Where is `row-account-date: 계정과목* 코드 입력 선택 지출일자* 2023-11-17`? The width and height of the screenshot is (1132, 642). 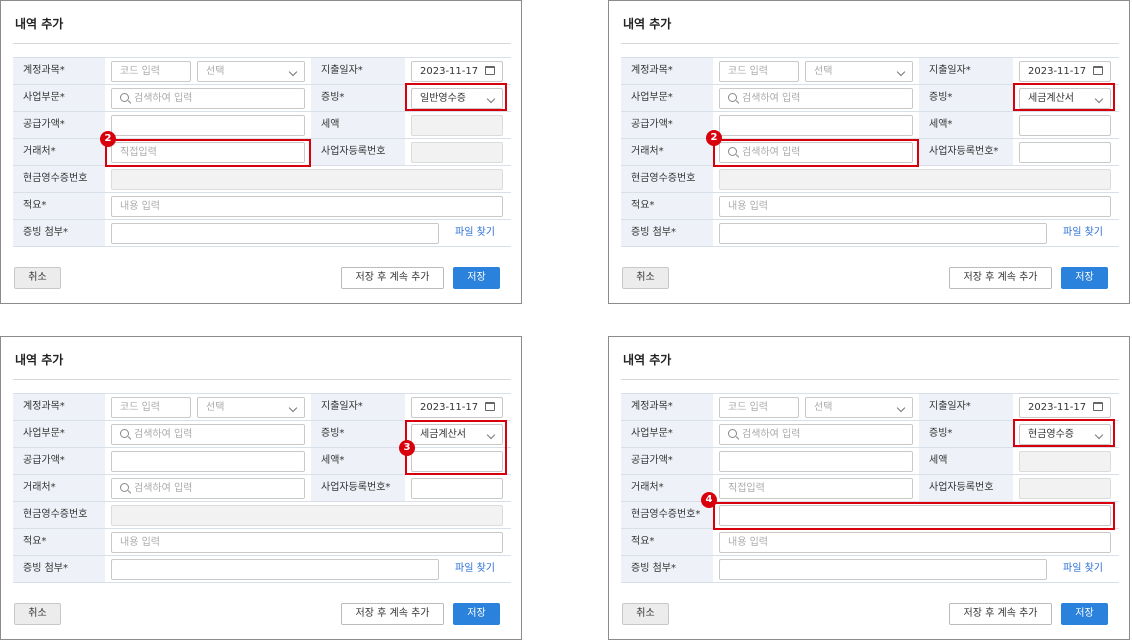 row-account-date: 계정과목* 코드 입력 선택 지출일자* 2023-11-17 is located at coordinates (870, 407).